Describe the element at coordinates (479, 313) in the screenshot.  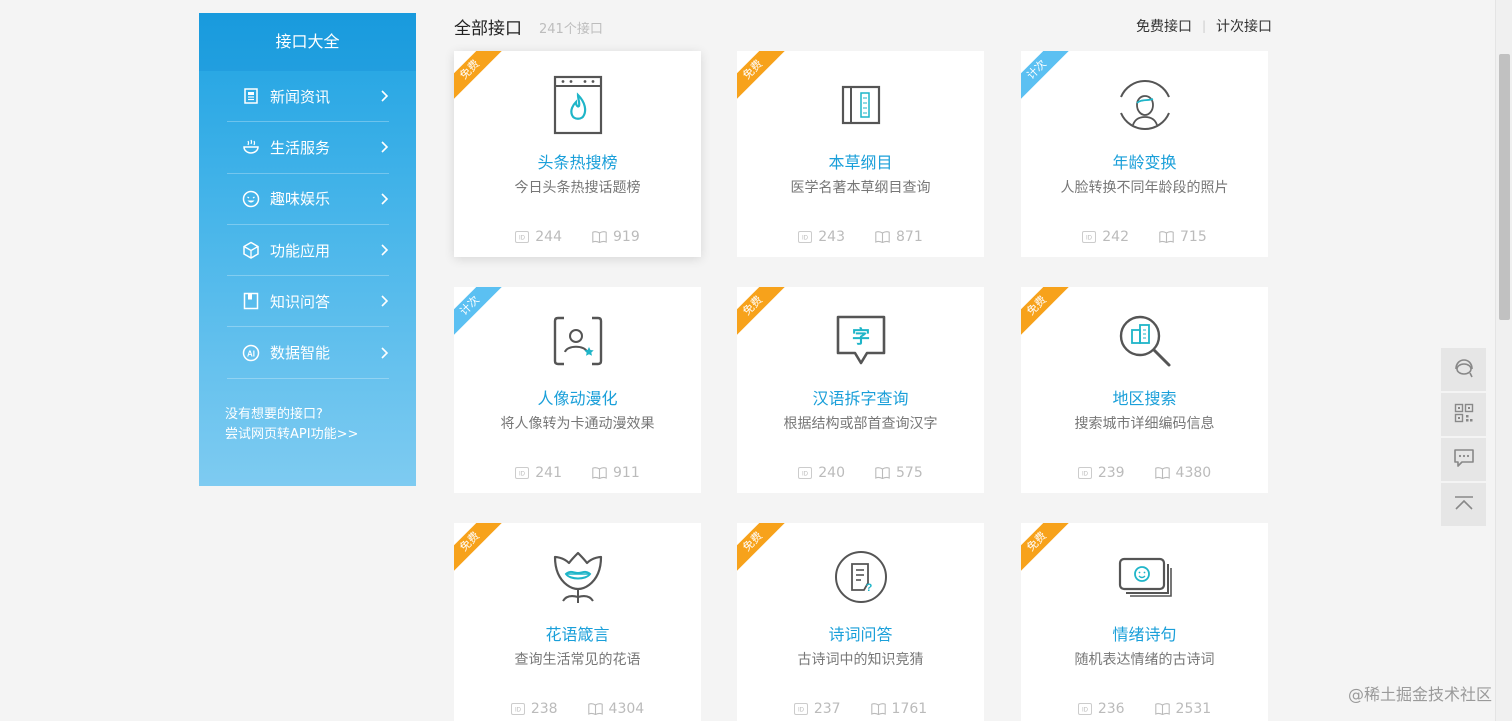
I see `paid-badge: 计次` at that location.